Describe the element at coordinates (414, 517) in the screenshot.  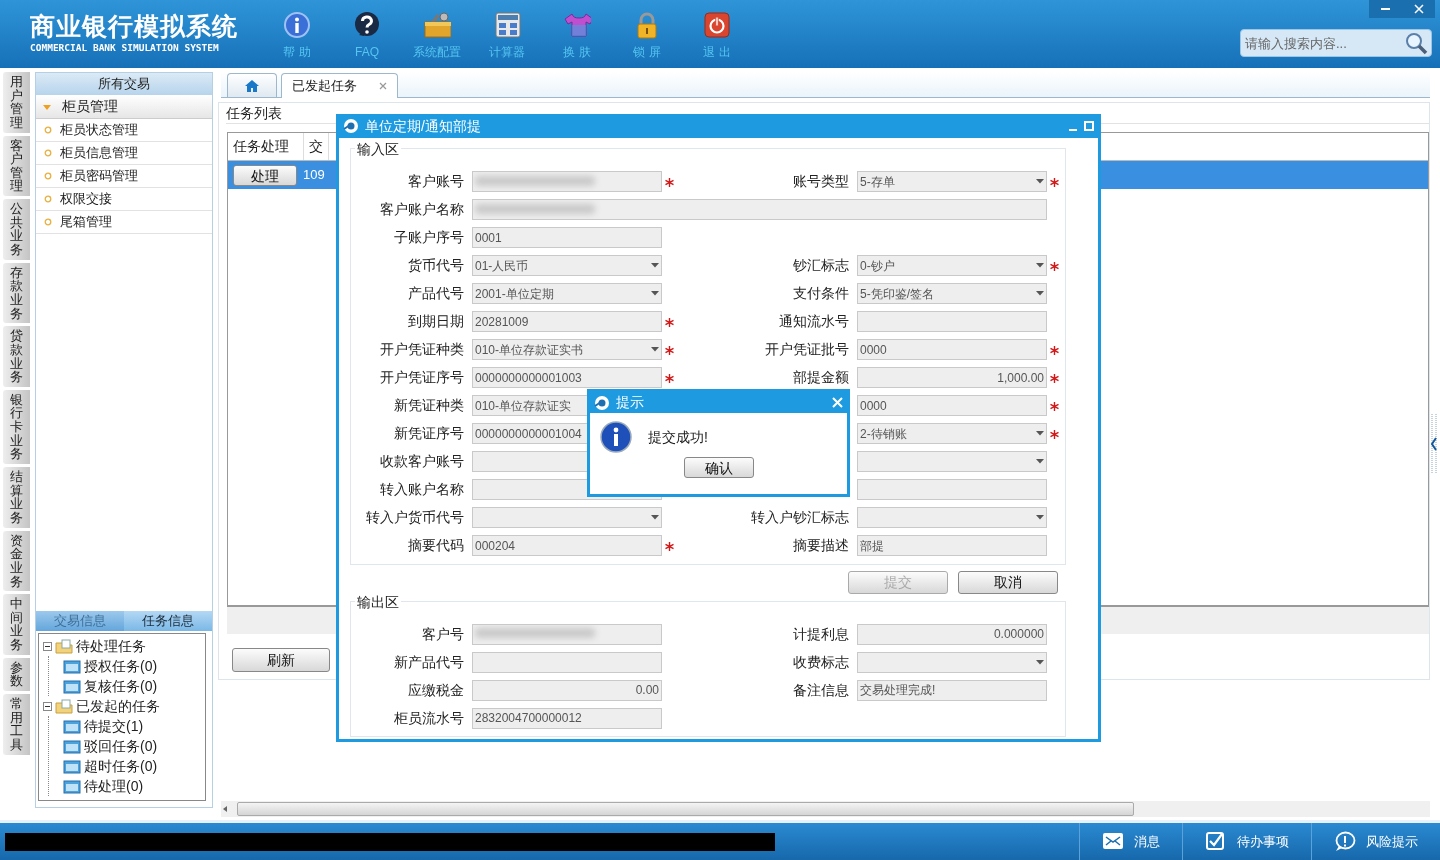
I see `field-label: 转入户货币代号` at that location.